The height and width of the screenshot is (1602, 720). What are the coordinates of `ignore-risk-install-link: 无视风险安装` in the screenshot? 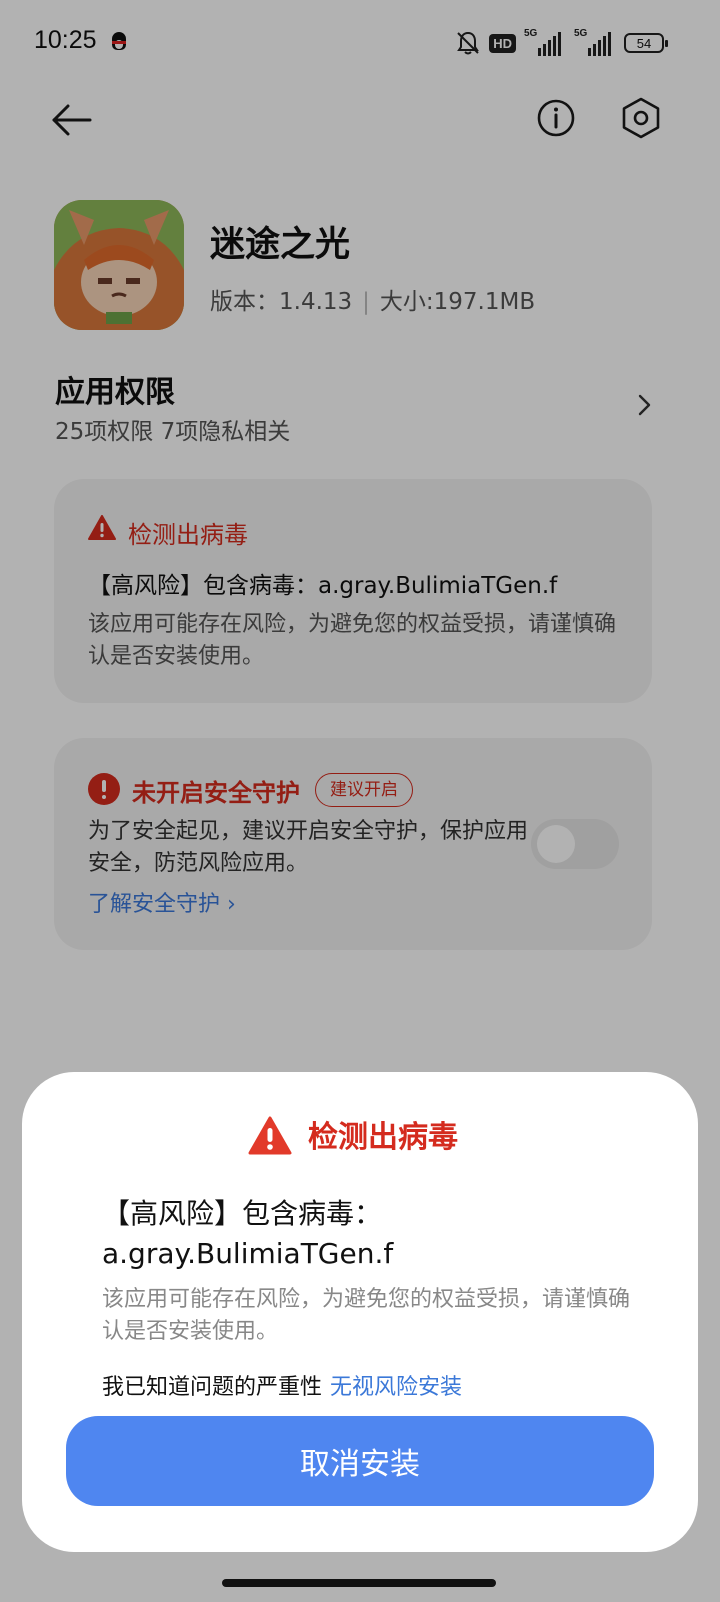 It's located at (396, 1387).